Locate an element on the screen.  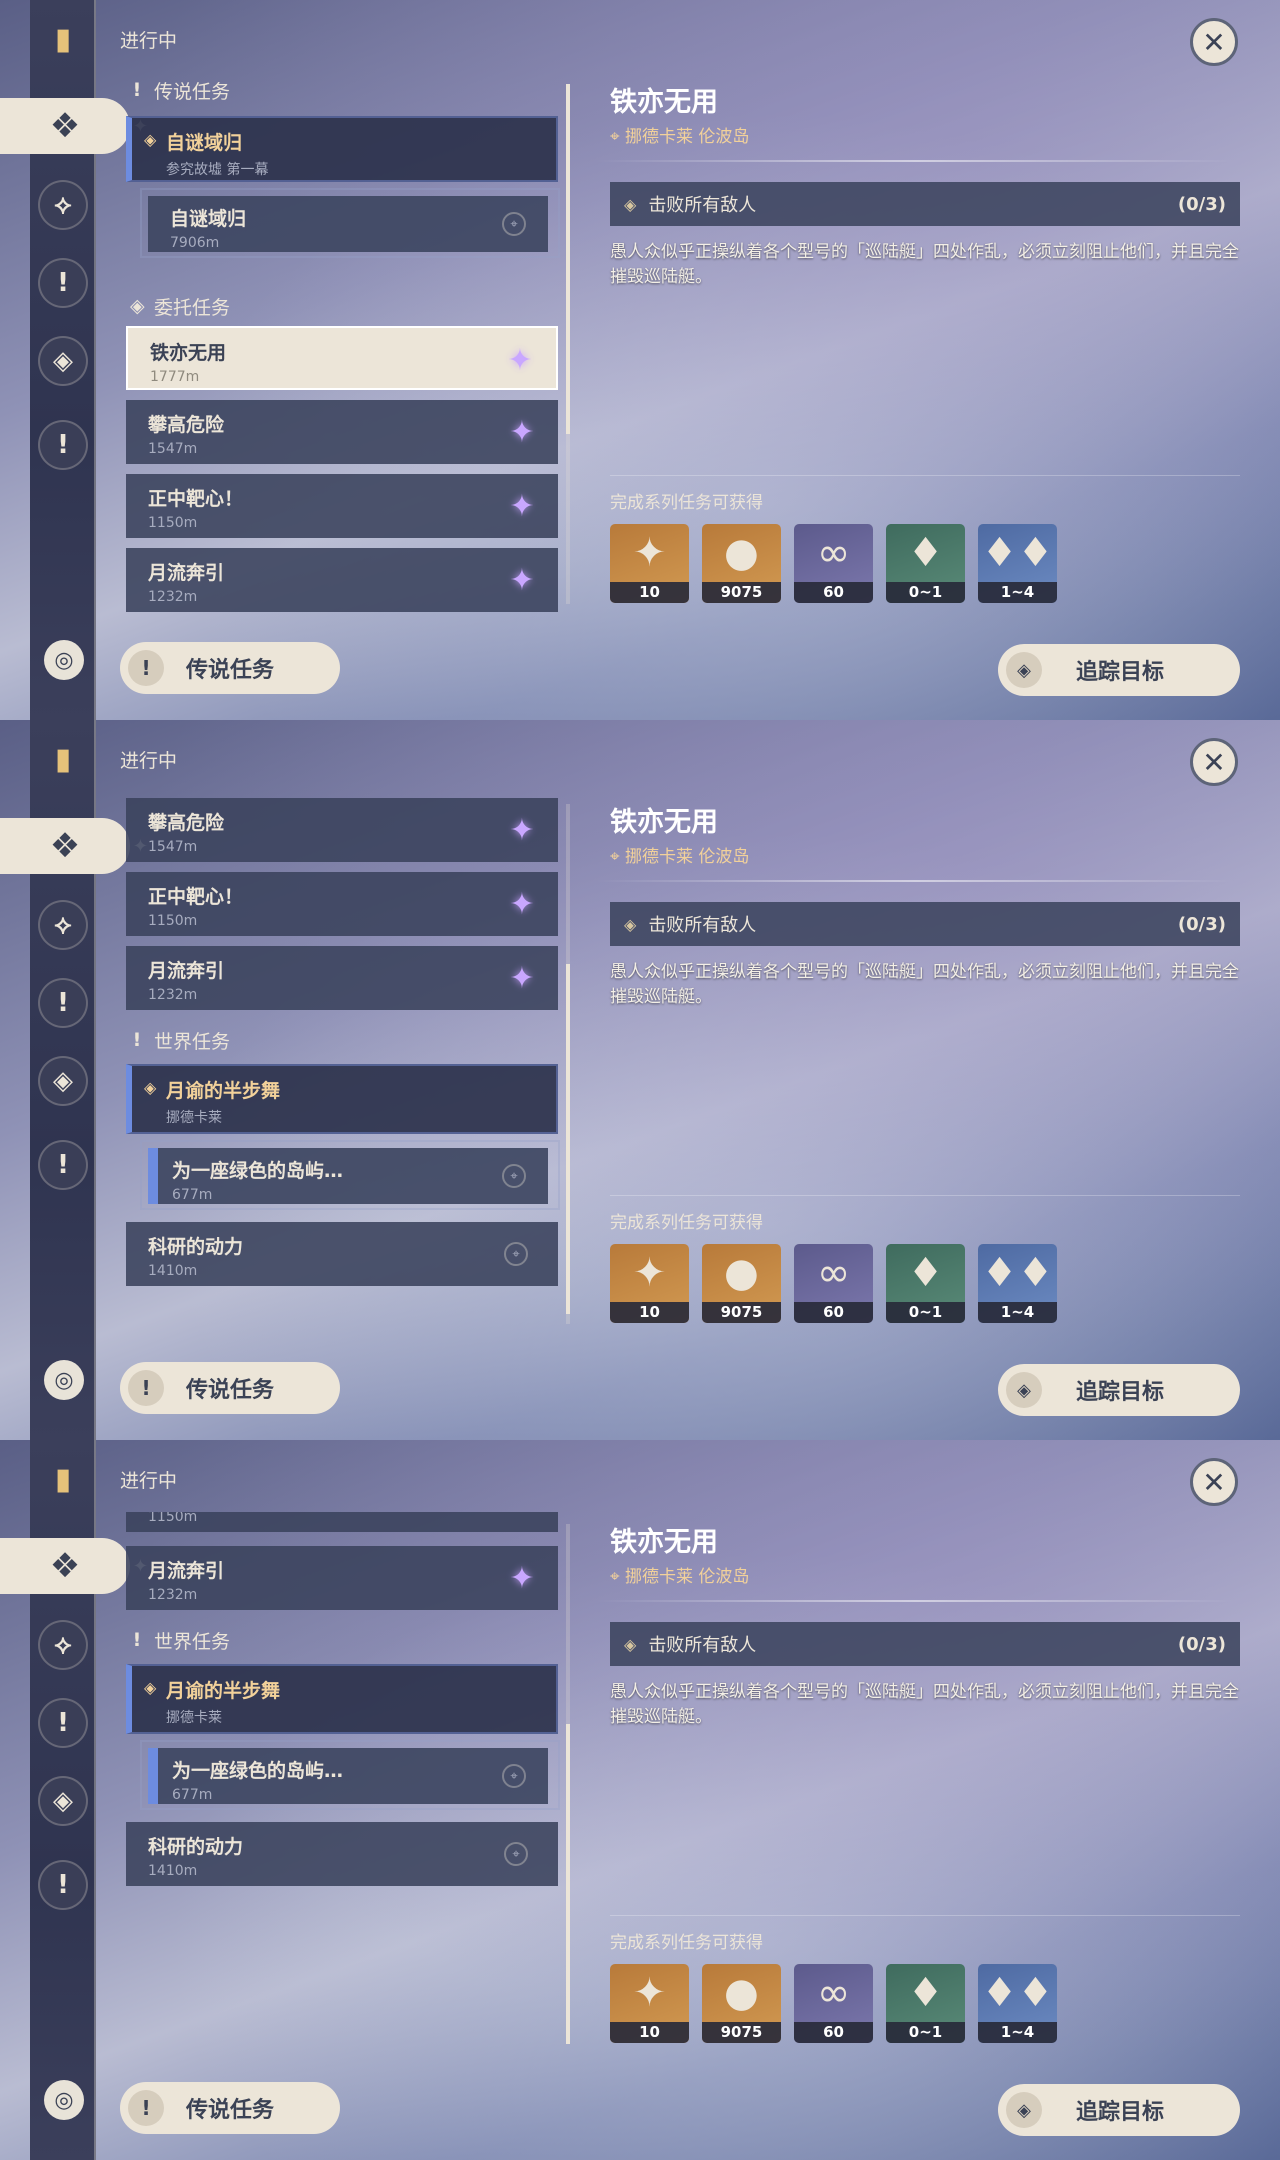
rewards-row: ✦ 10 ● 9075 ∞ 60 ♦ 0~1 ♦♦ 1~4 is located at coordinates (833, 563).